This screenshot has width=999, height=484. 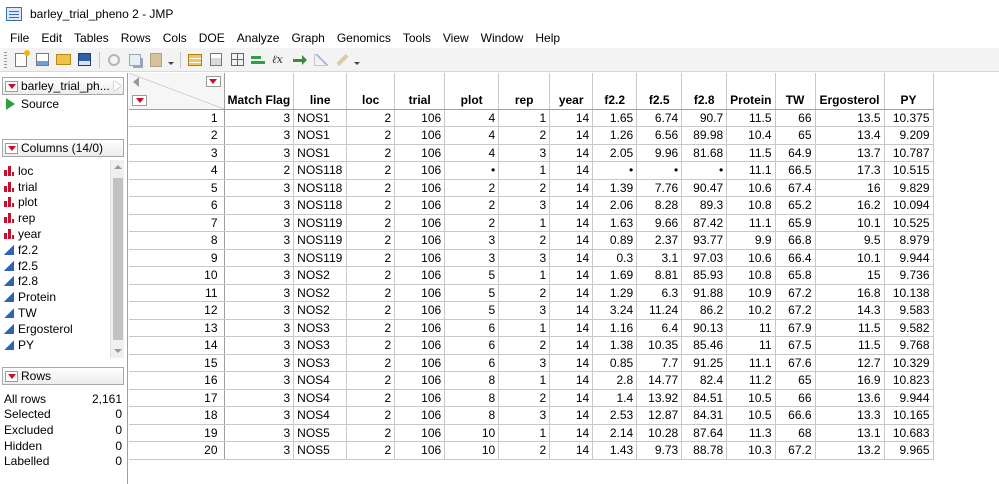 What do you see at coordinates (156, 60) in the screenshot?
I see `paste-button` at bounding box center [156, 60].